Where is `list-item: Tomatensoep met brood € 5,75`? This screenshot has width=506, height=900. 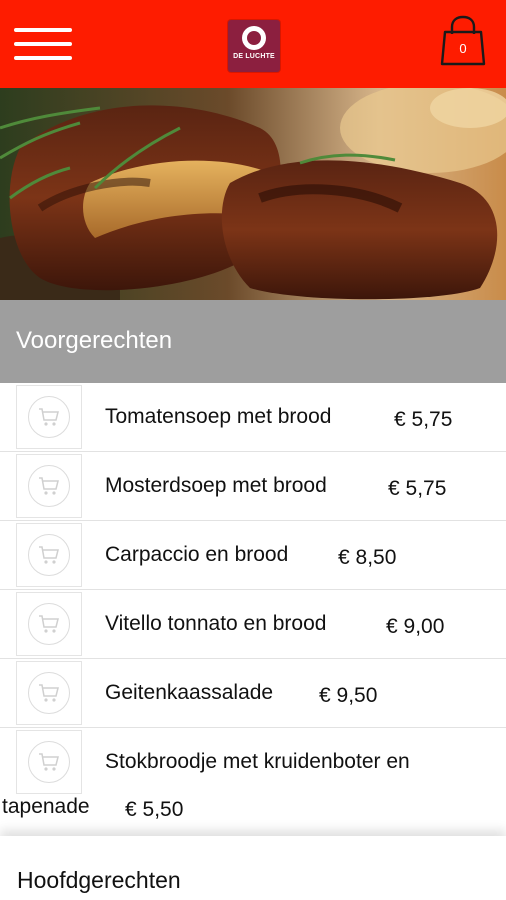
list-item: Tomatensoep met brood € 5,75 is located at coordinates (253, 417).